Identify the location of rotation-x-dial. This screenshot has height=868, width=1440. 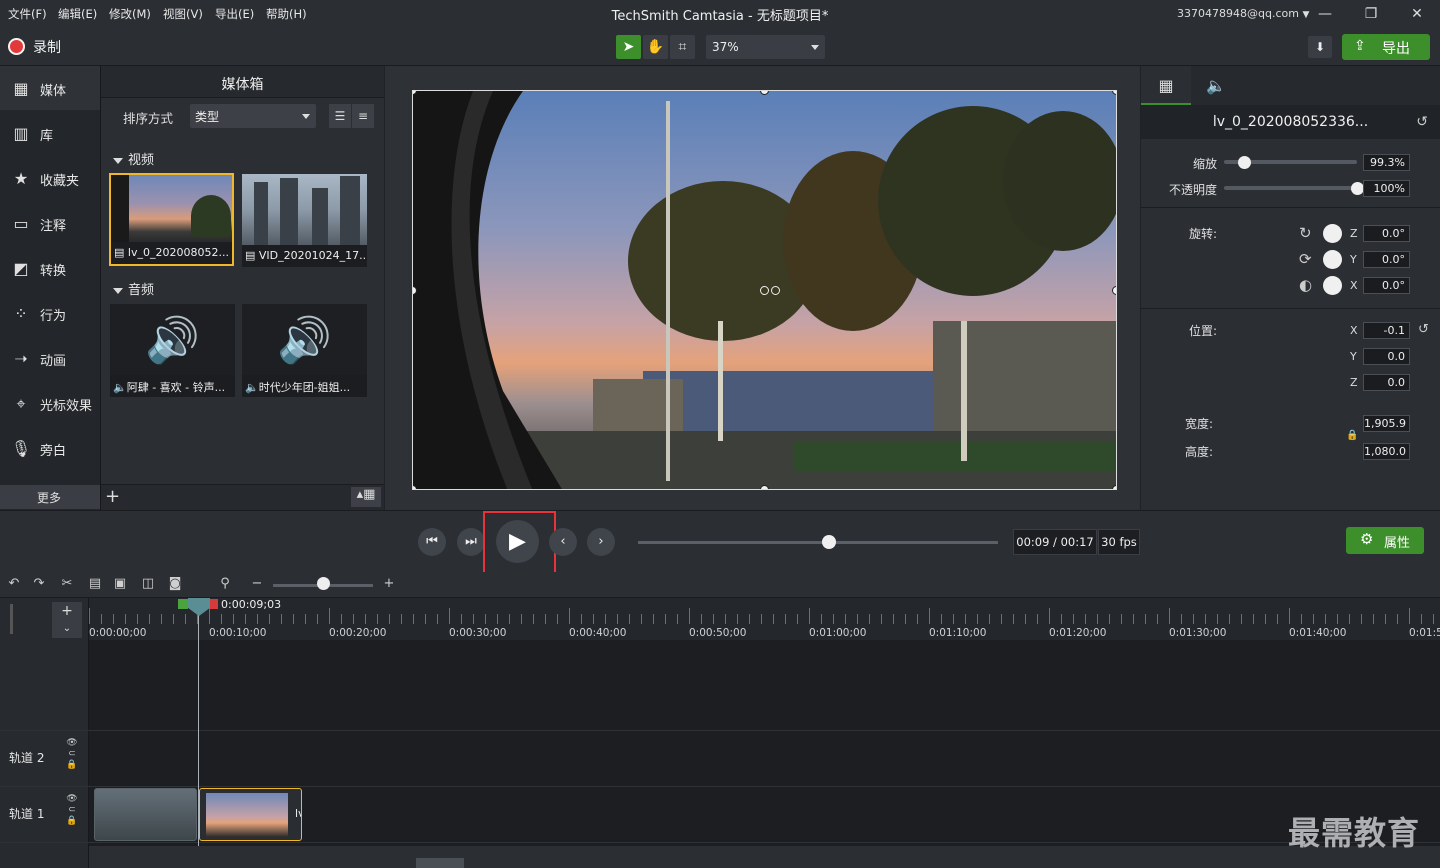
(1332, 285).